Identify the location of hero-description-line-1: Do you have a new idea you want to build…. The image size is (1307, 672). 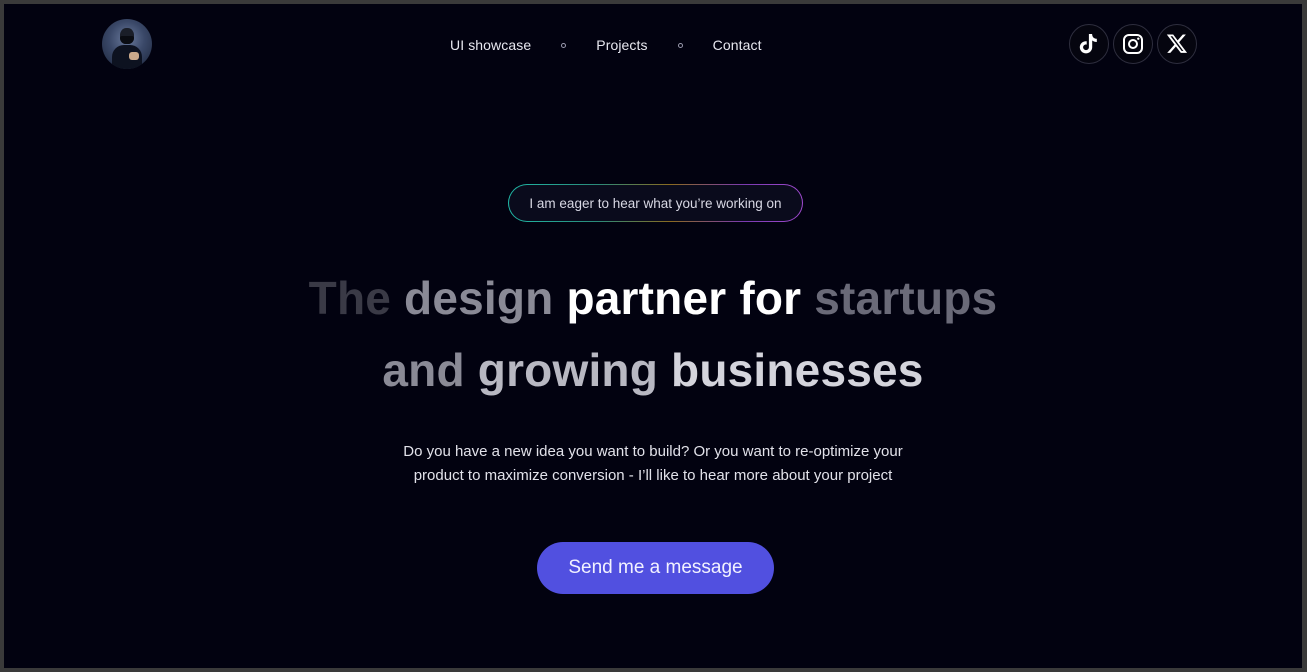
(653, 451).